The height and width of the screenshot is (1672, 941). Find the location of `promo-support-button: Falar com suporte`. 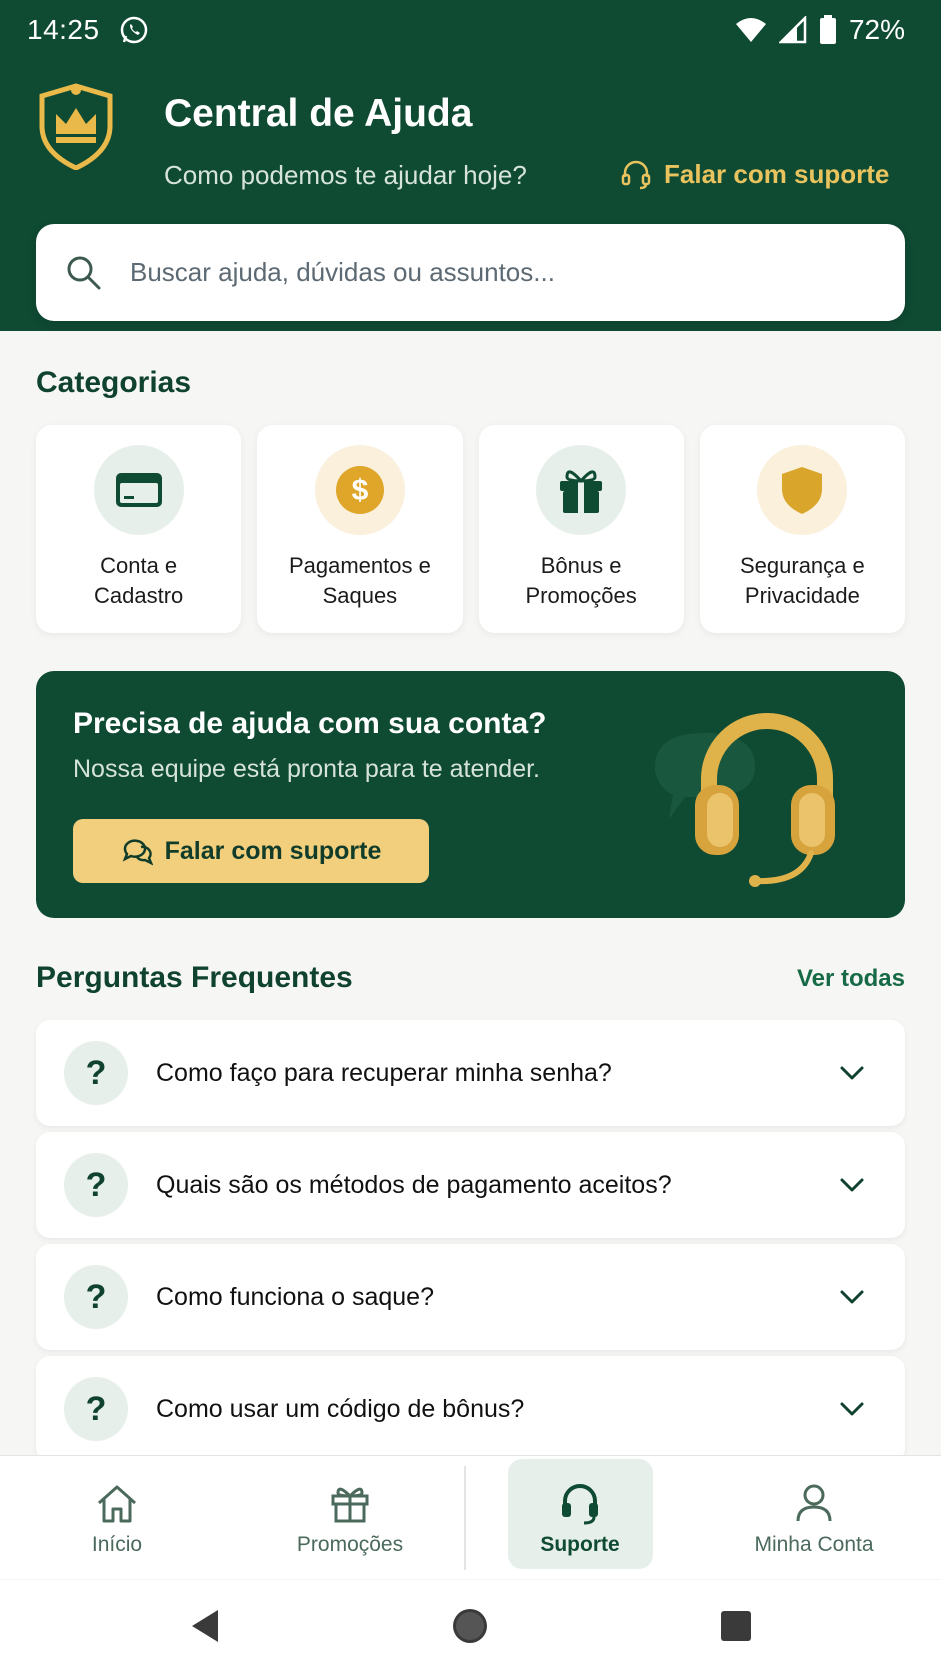

promo-support-button: Falar com suporte is located at coordinates (251, 851).